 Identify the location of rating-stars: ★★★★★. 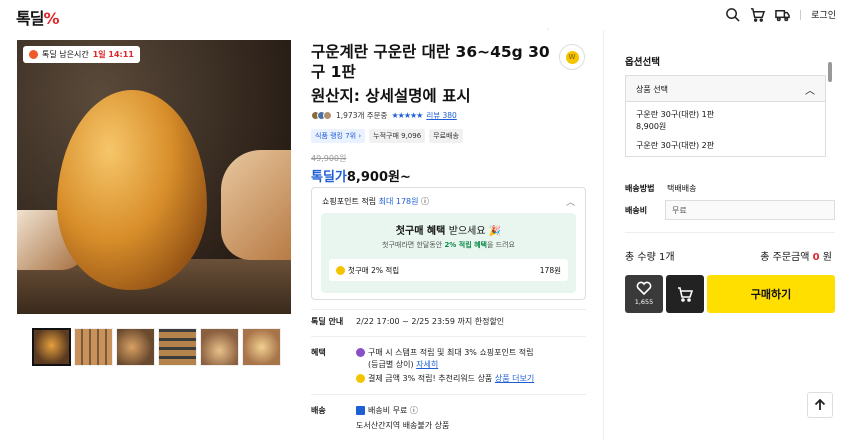
(407, 115).